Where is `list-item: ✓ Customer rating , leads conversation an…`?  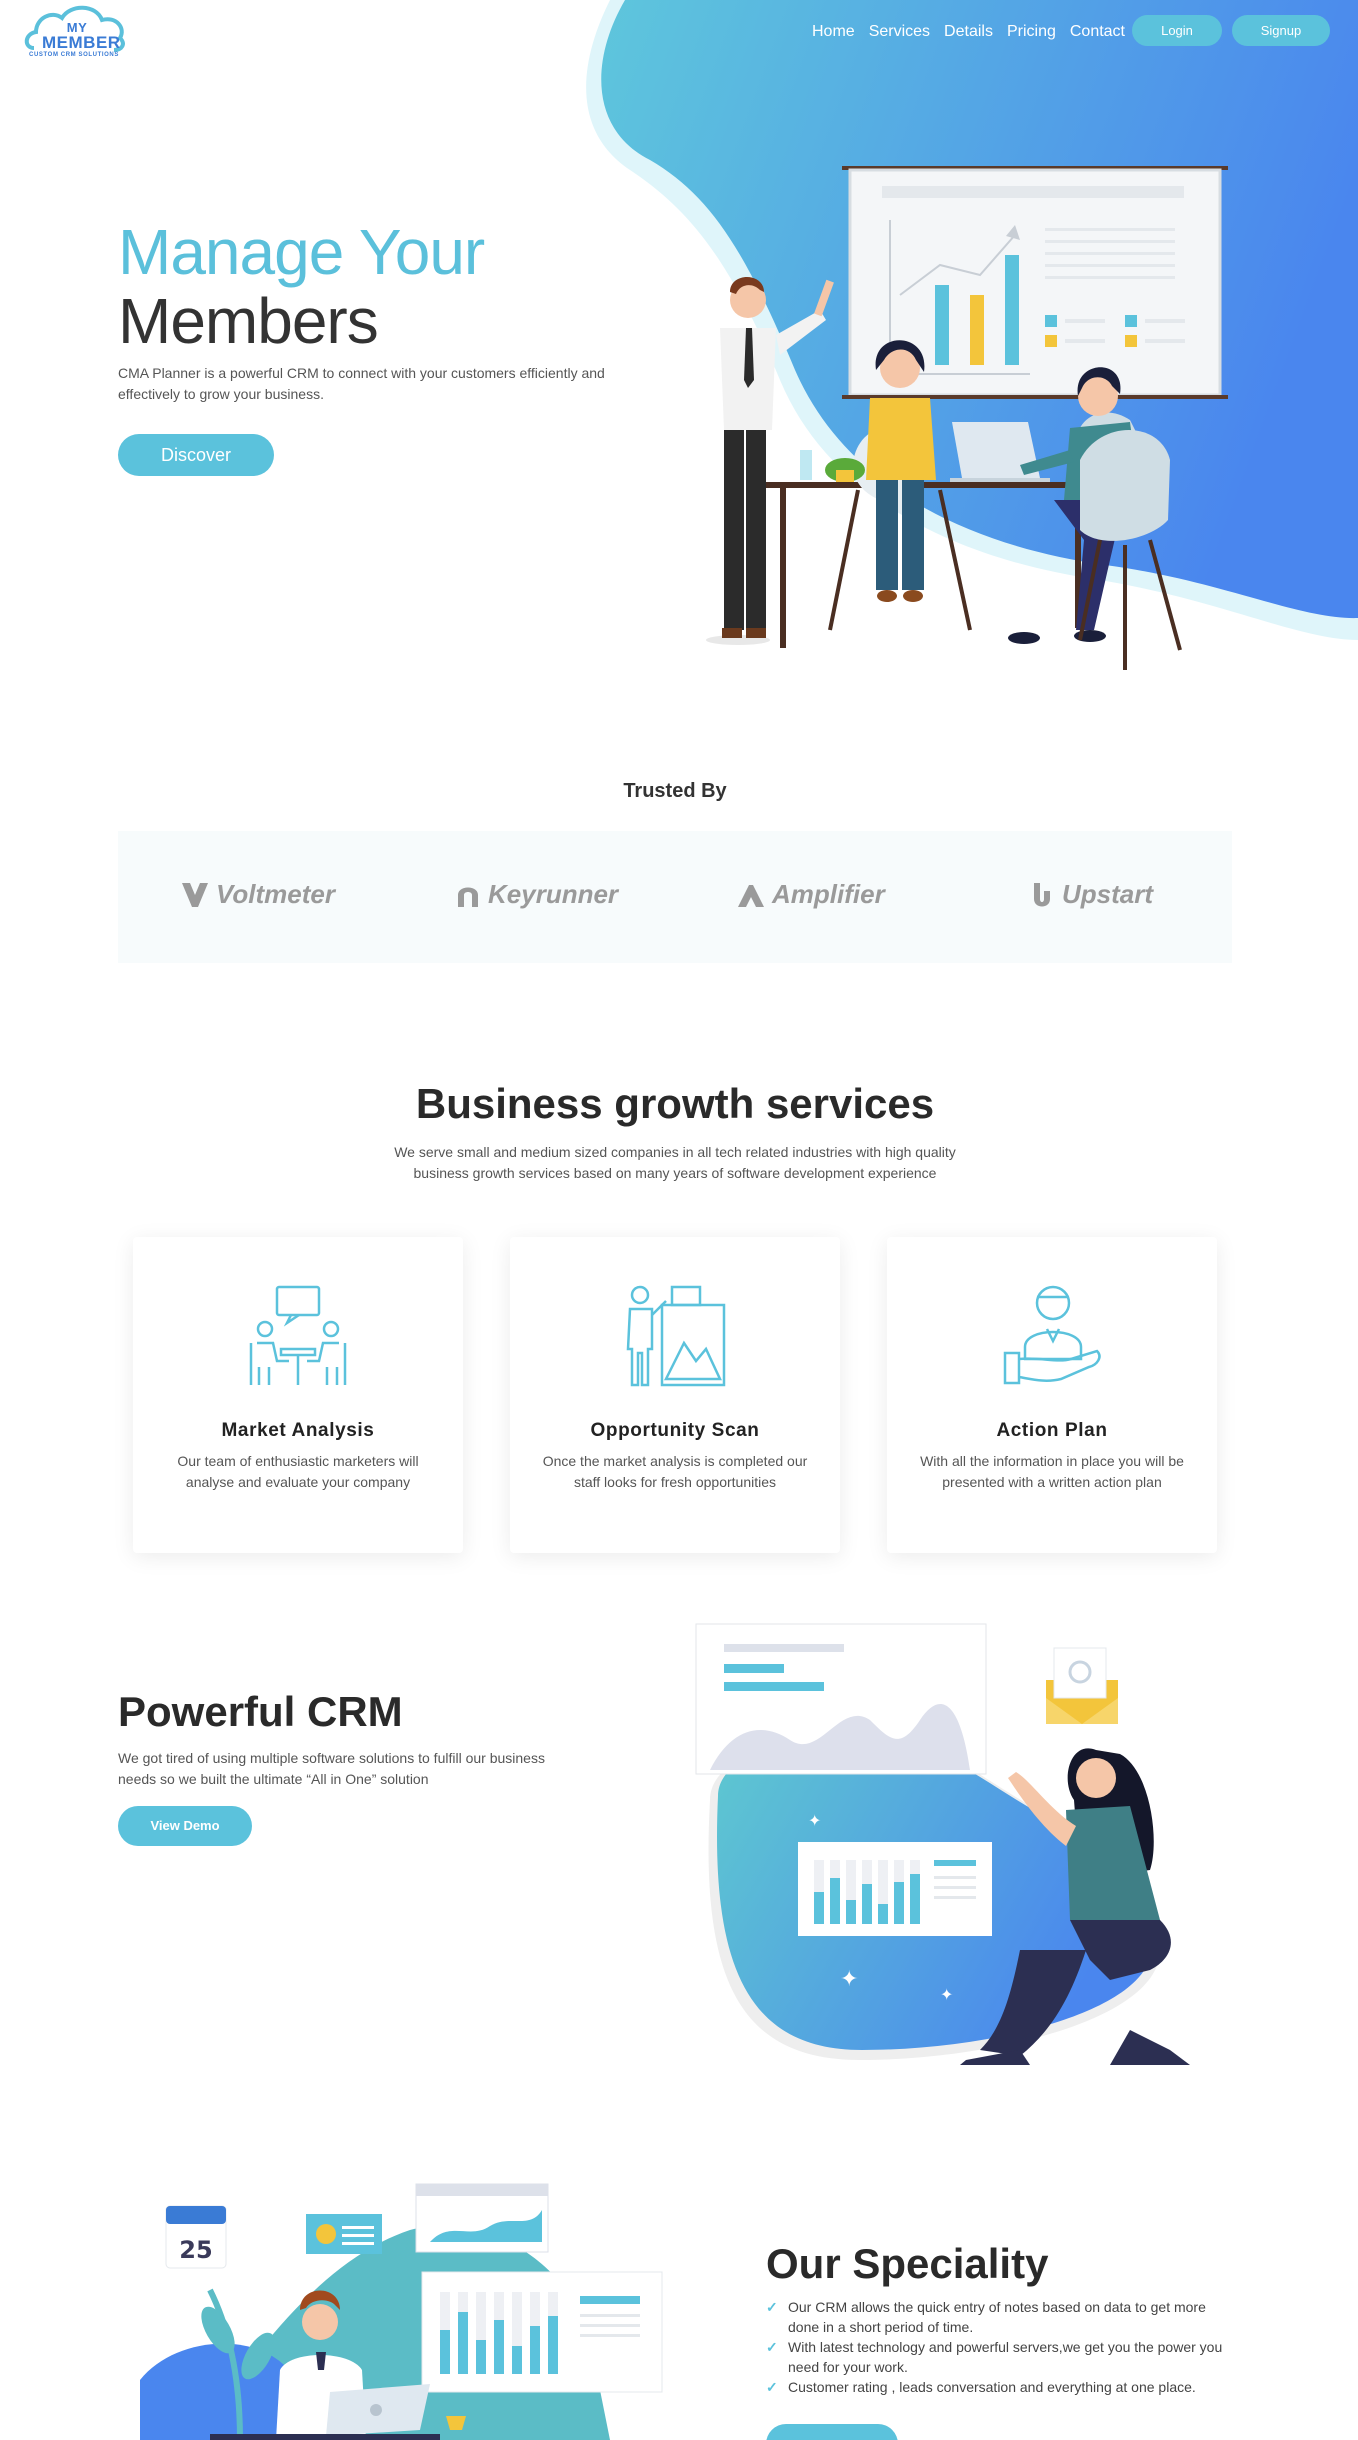 list-item: ✓ Customer rating , leads conversation an… is located at coordinates (1001, 2387).